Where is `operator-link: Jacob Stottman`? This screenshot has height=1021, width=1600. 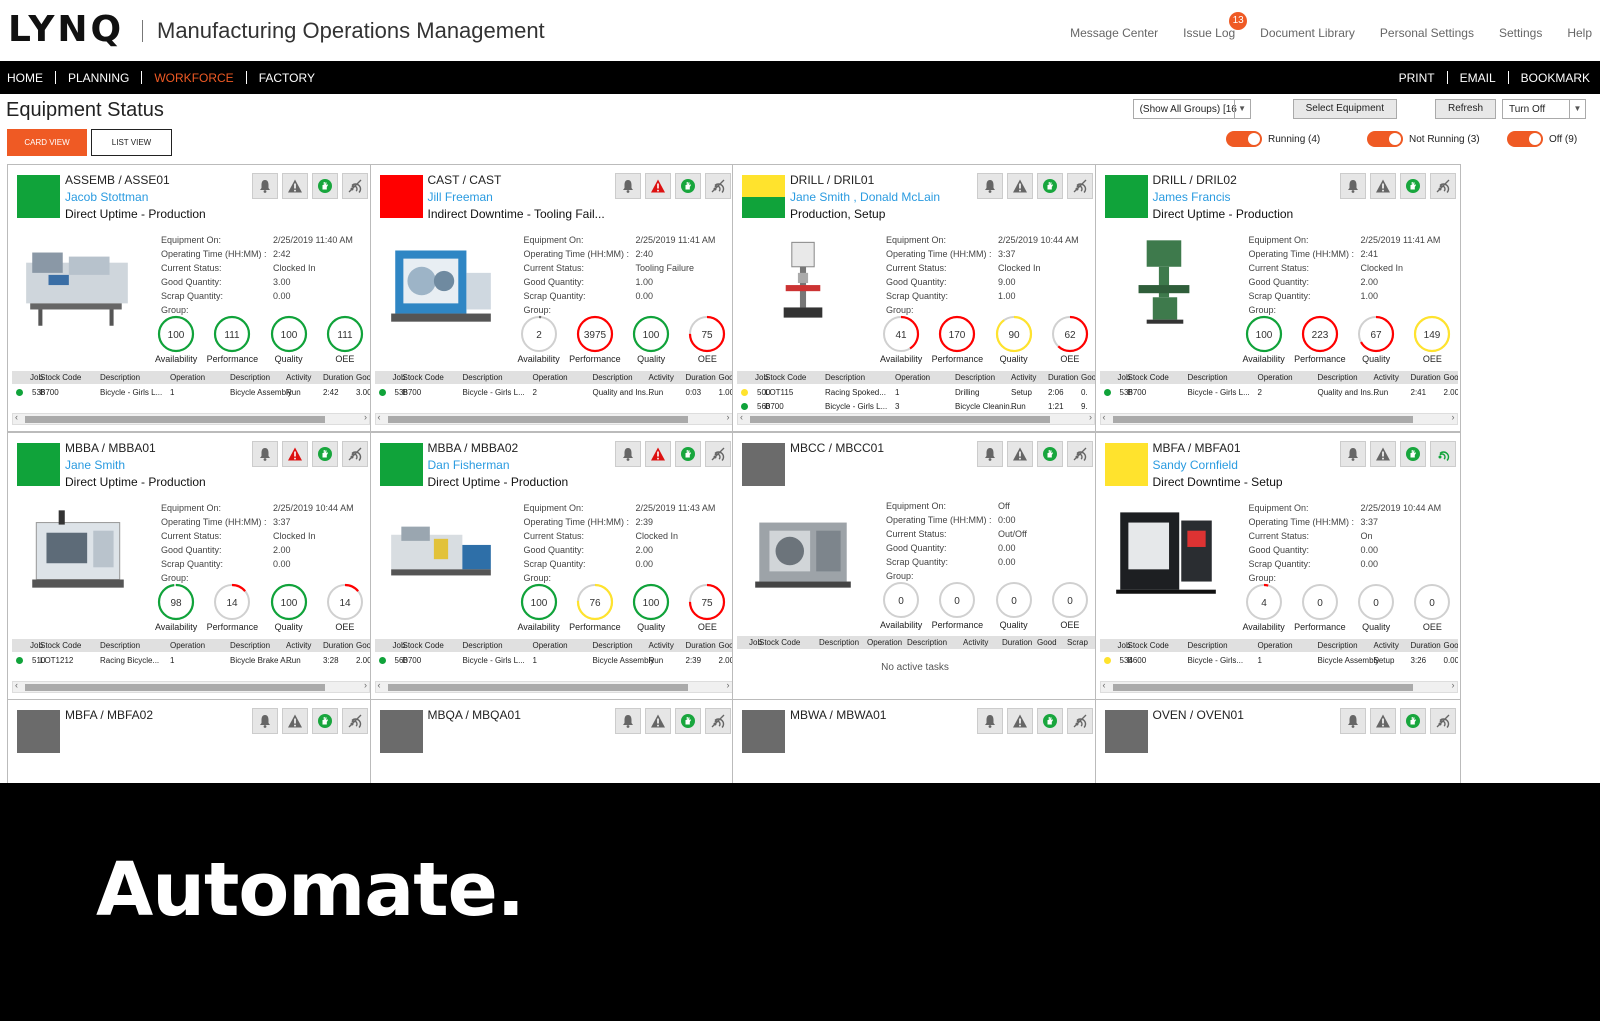 operator-link: Jacob Stottman is located at coordinates (106, 197).